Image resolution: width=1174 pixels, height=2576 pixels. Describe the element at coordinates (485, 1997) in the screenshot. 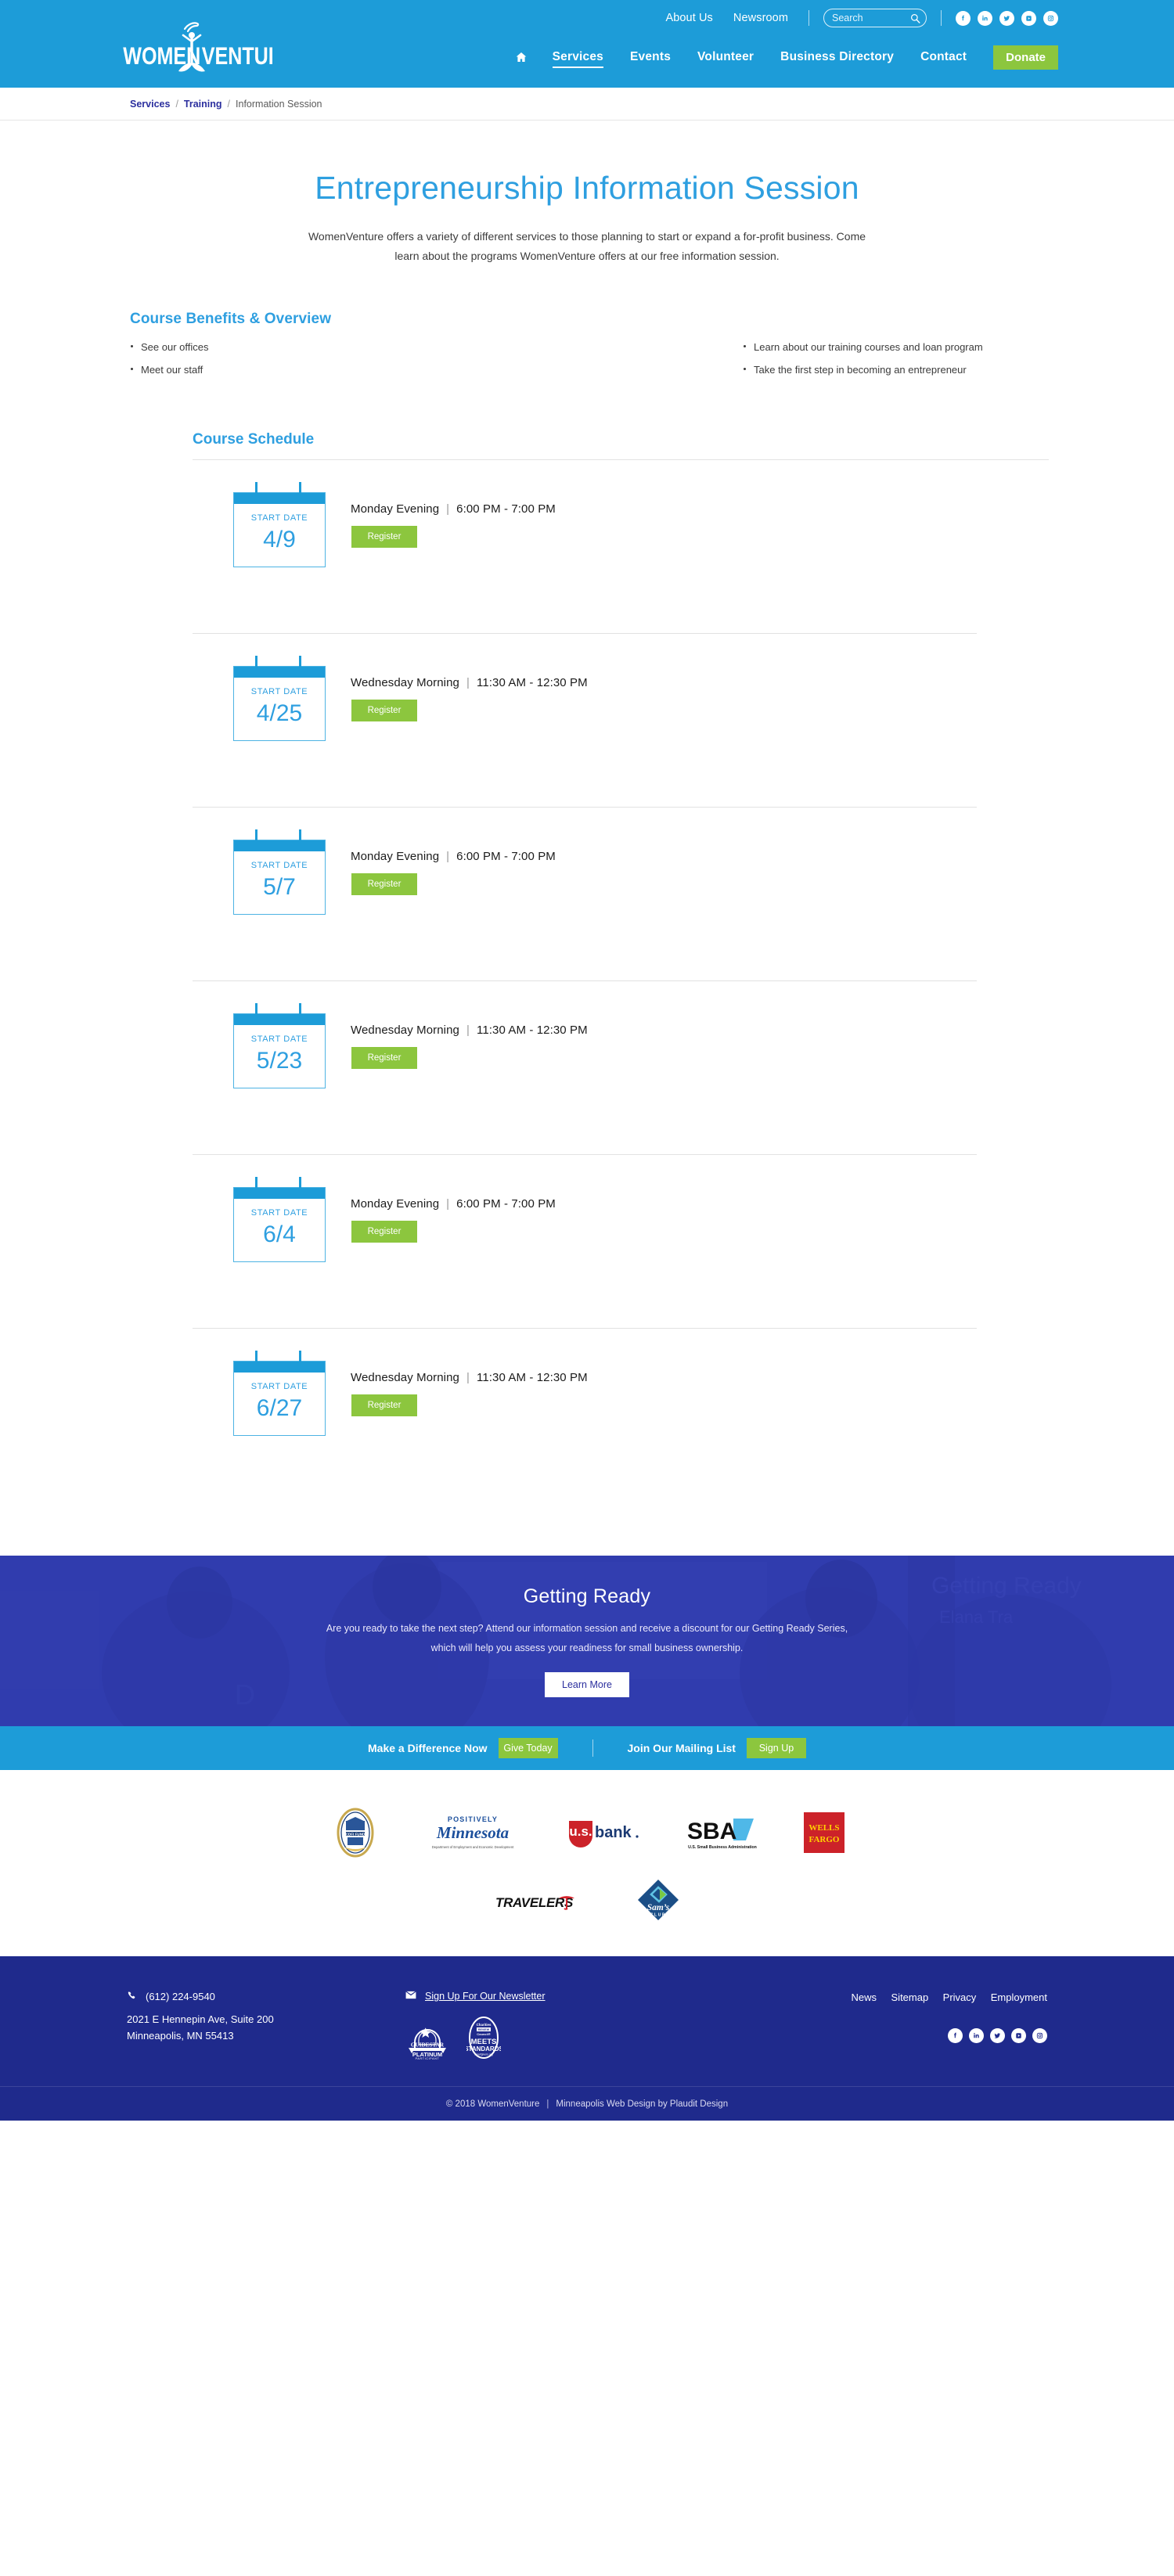

I see `newsletter-label: Sign Up For Our Newsletter` at that location.